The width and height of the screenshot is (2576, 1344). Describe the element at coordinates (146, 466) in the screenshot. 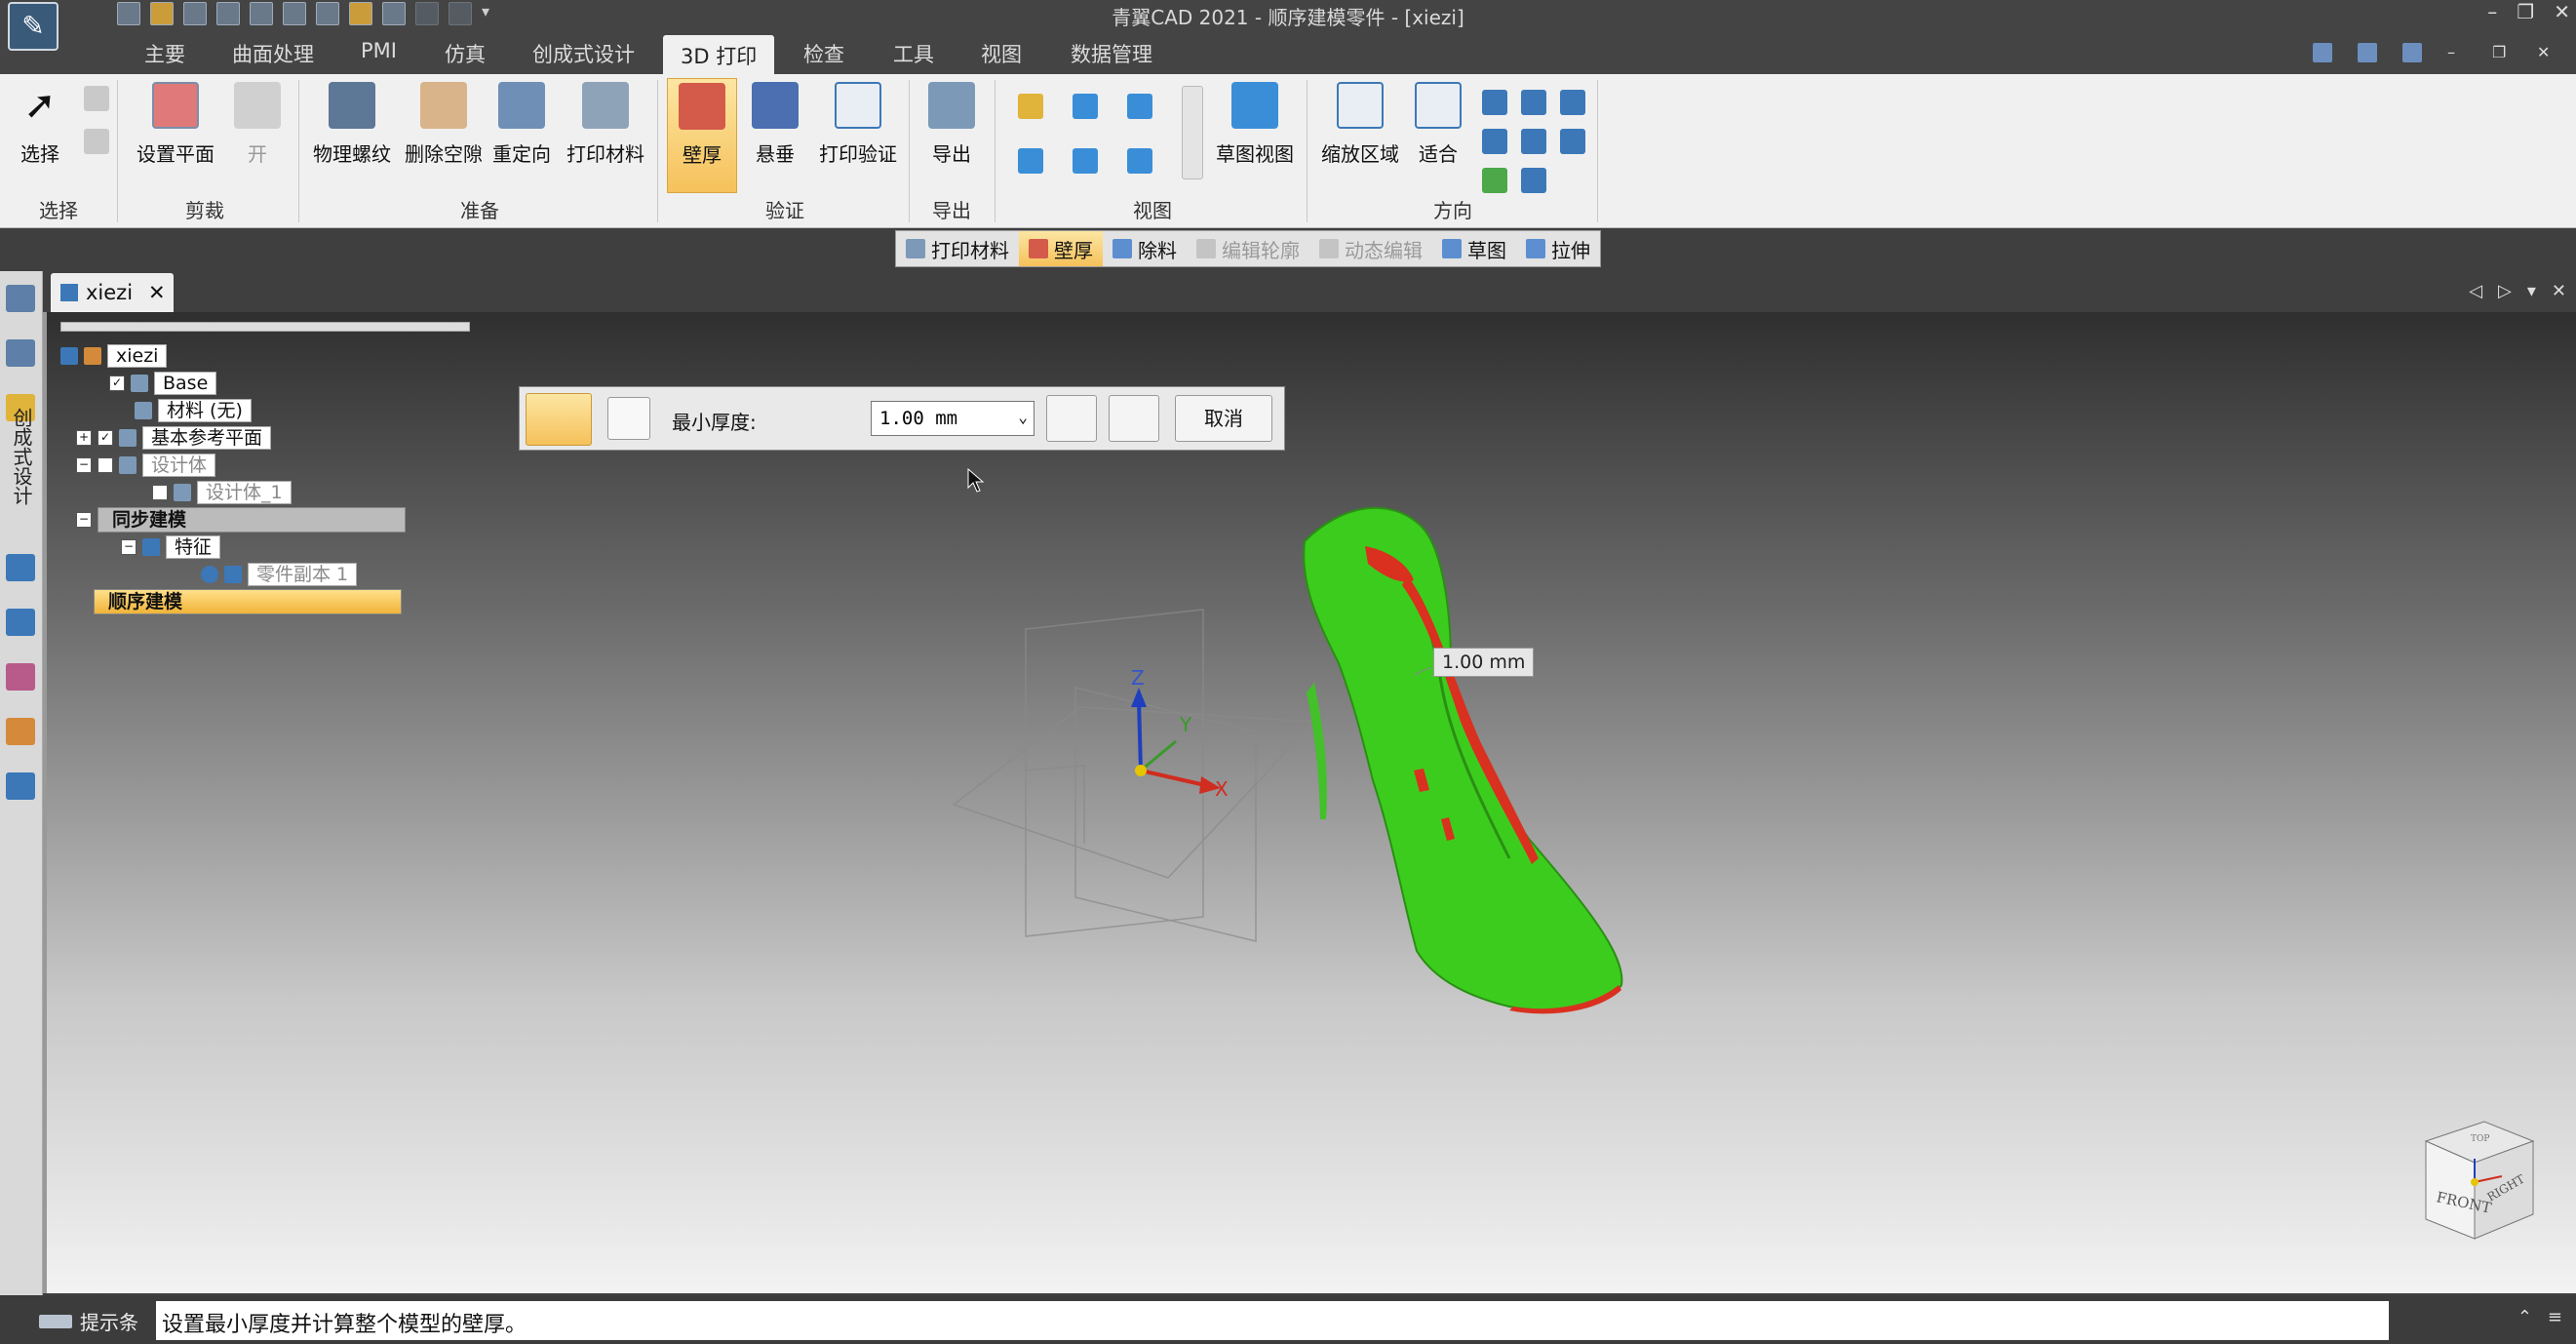

I see `tree-item-design-body: − 设计体` at that location.